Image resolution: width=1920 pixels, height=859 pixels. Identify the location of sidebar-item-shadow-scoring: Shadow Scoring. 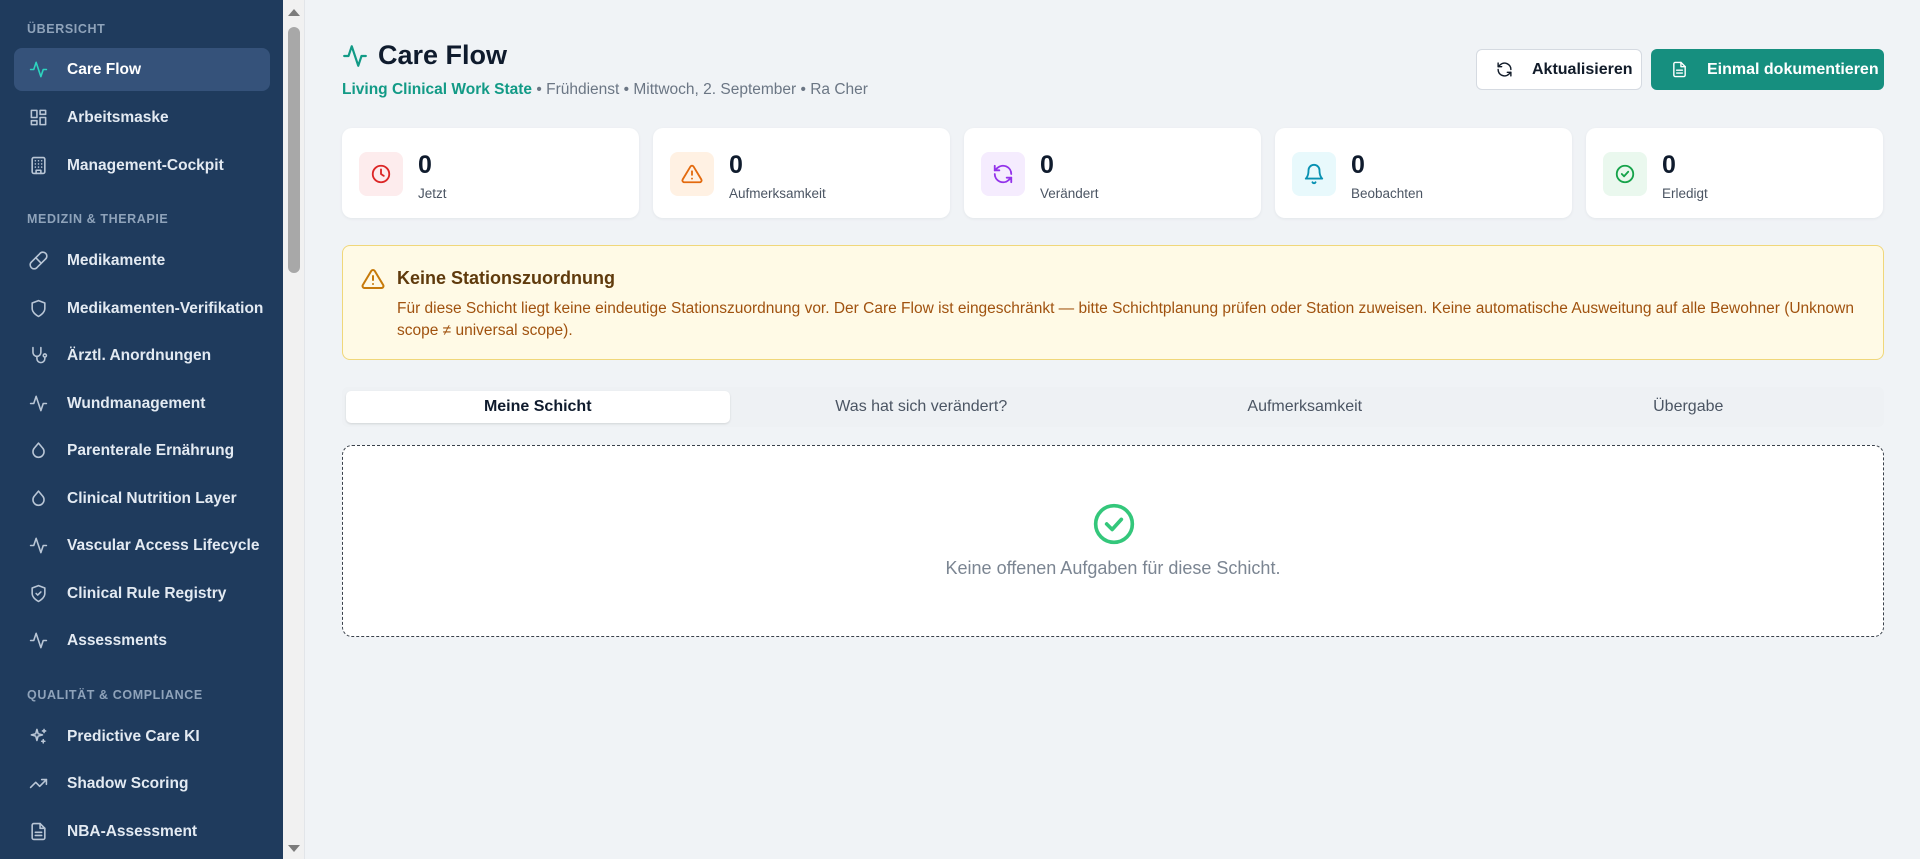
(142, 783).